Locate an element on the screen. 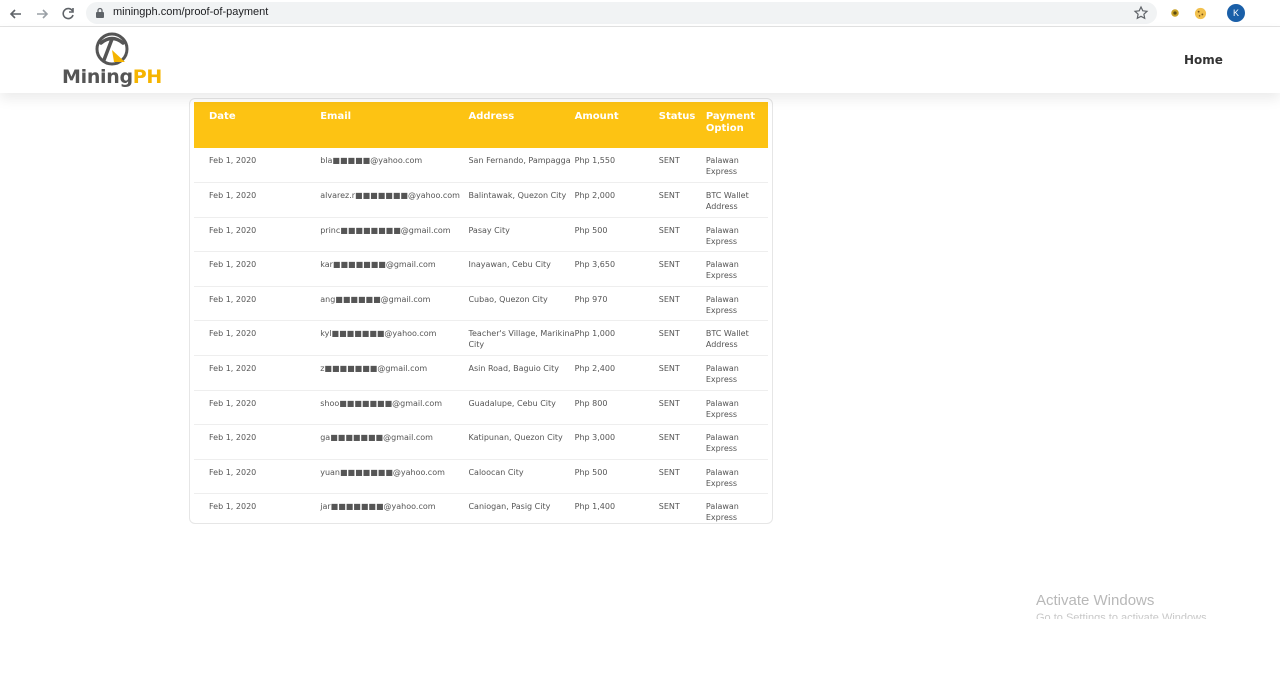 Image resolution: width=1280 pixels, height=688 pixels. cell-email: shoo■■■■■■■@gmail.com is located at coordinates (394, 408).